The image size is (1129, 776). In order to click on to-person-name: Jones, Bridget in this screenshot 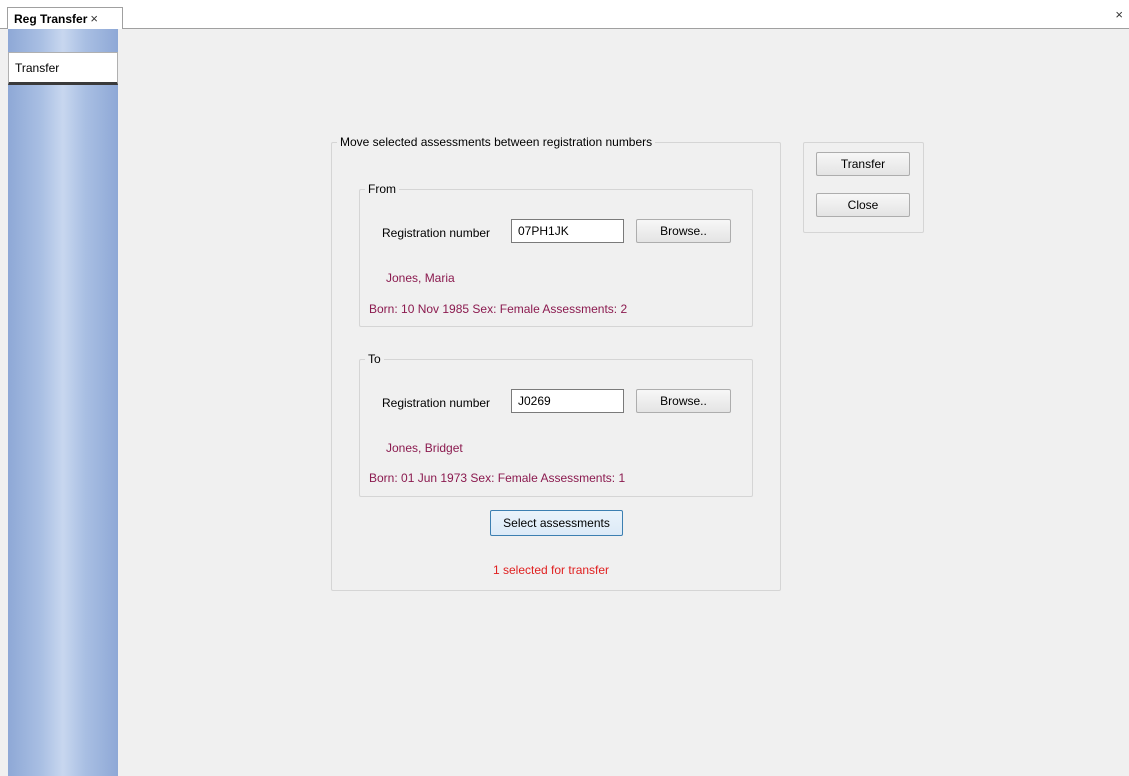, I will do `click(424, 448)`.